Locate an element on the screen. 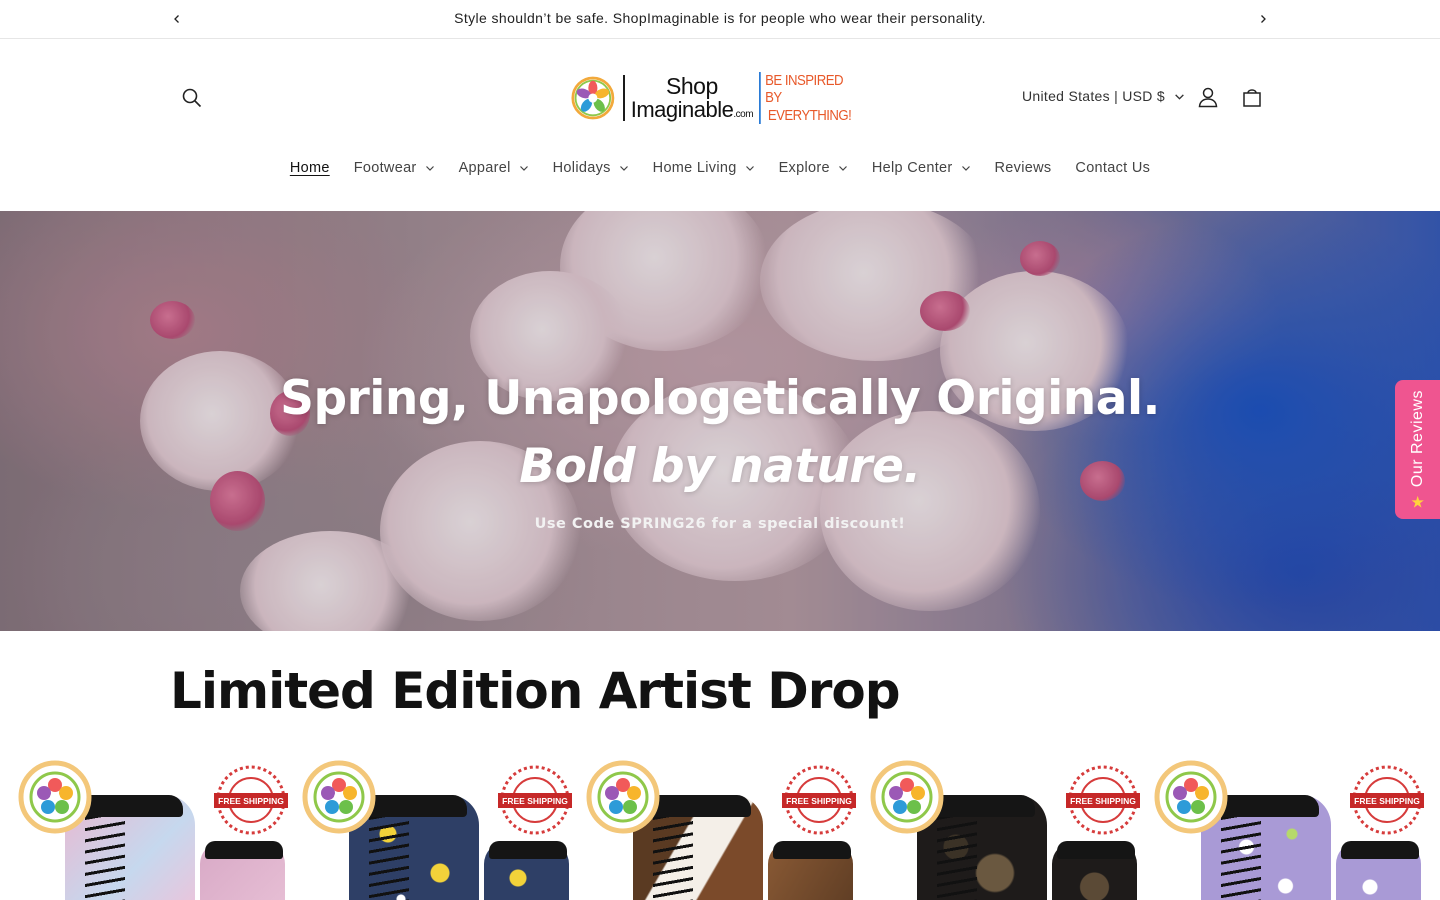 This screenshot has height=900, width=1440. logo-wordmark: Shop Imaginable.com is located at coordinates (688, 97).